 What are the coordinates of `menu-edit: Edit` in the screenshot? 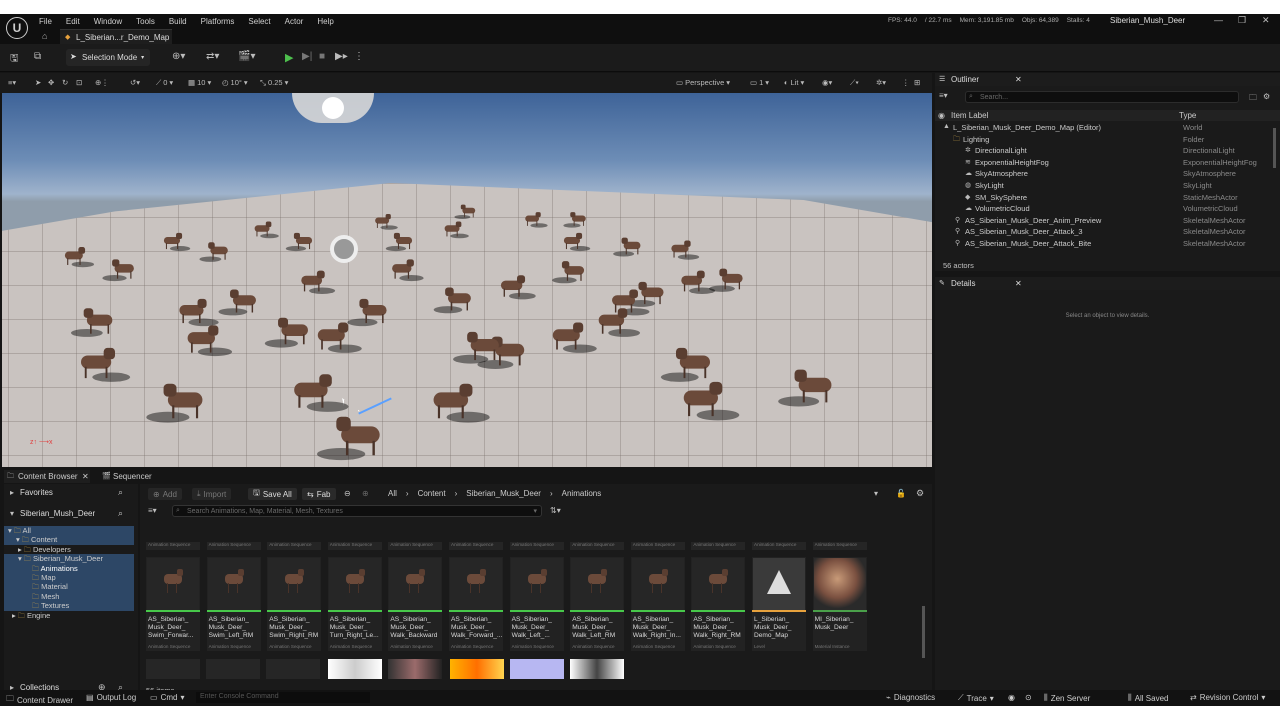 It's located at (73, 21).